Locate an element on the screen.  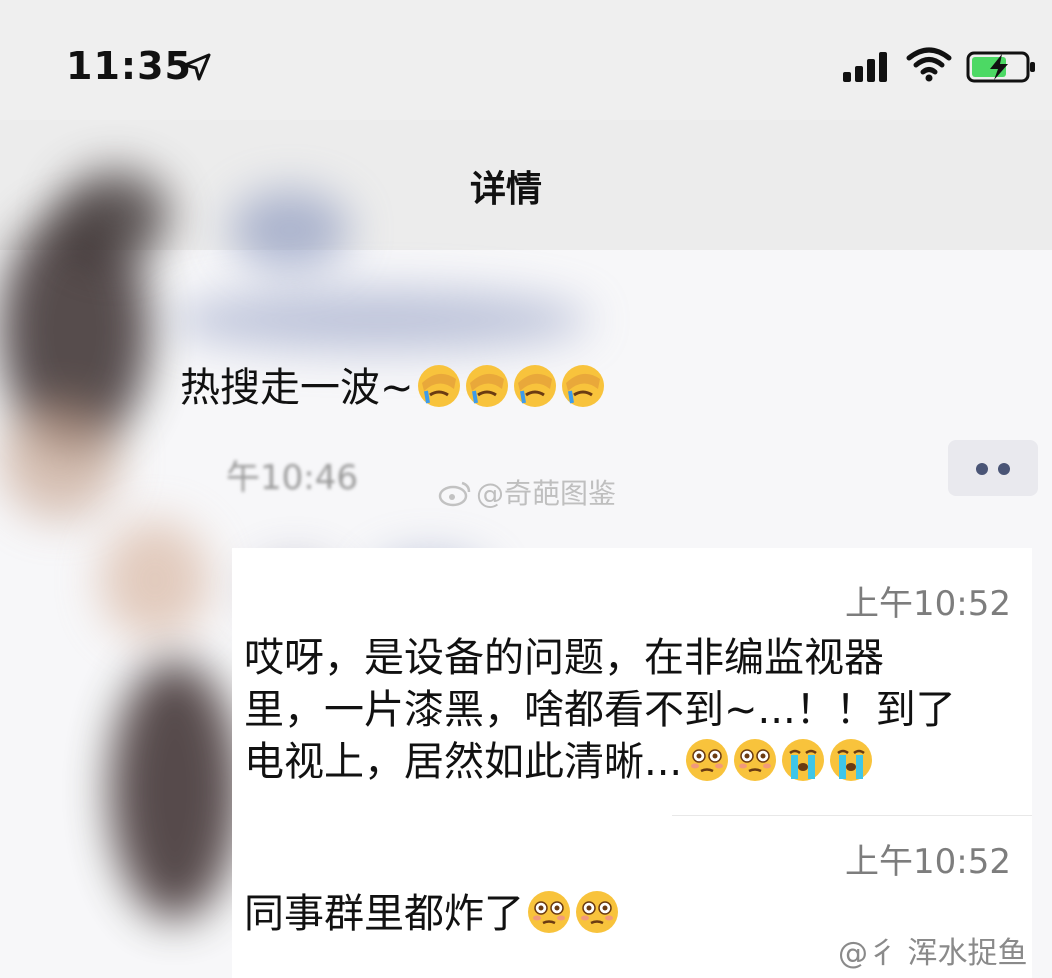
nav-title: 详情 is located at coordinates (506, 186).